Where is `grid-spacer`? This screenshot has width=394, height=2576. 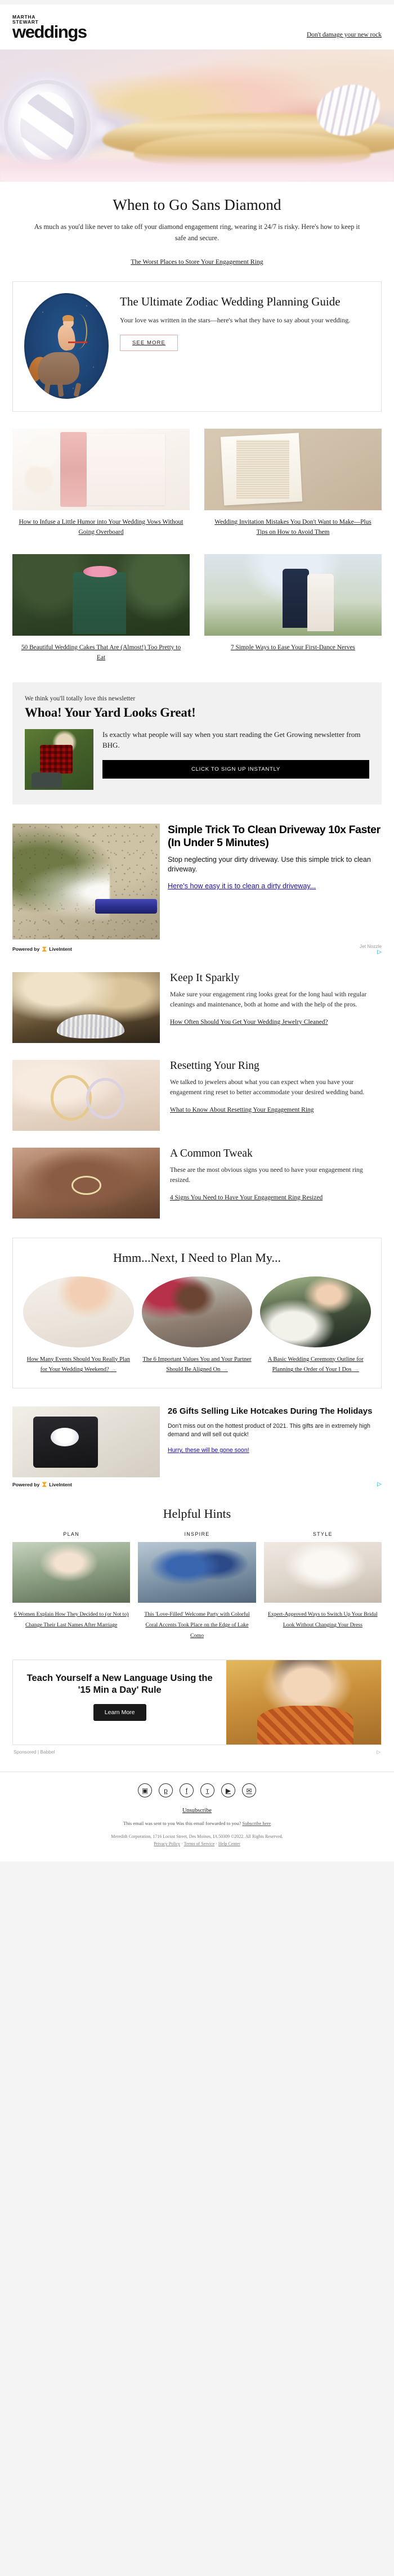 grid-spacer is located at coordinates (197, 545).